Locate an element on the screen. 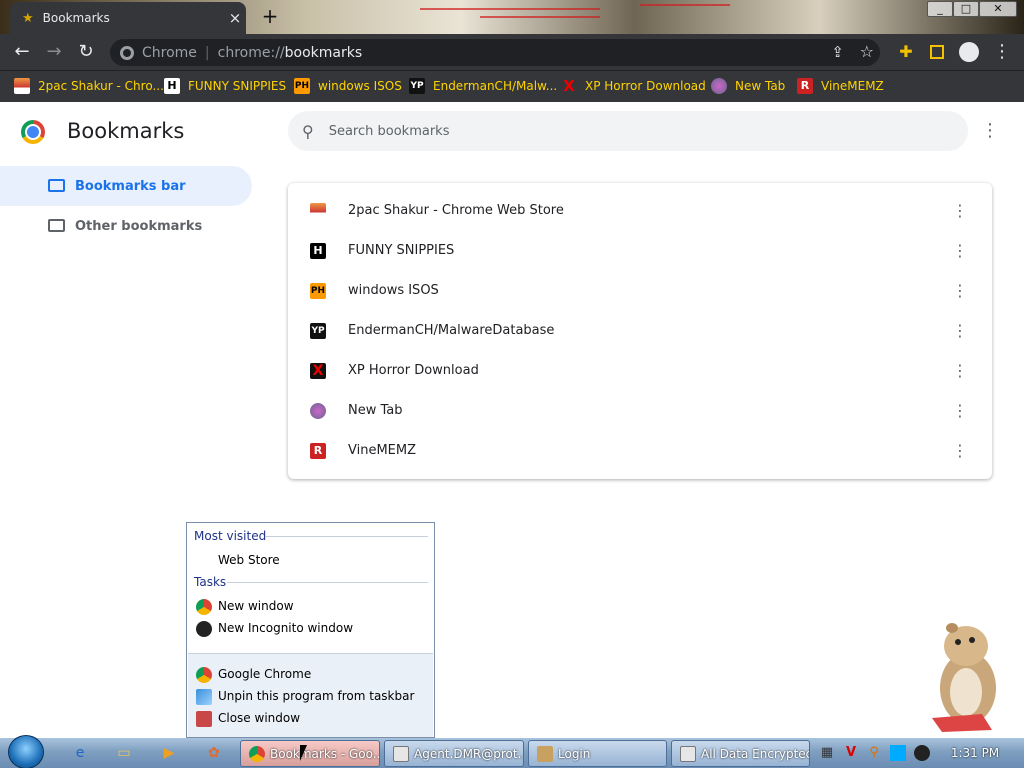 Image resolution: width=1024 pixels, height=768 pixels. list-item: PH windows ISOS ⋮ is located at coordinates (640, 291).